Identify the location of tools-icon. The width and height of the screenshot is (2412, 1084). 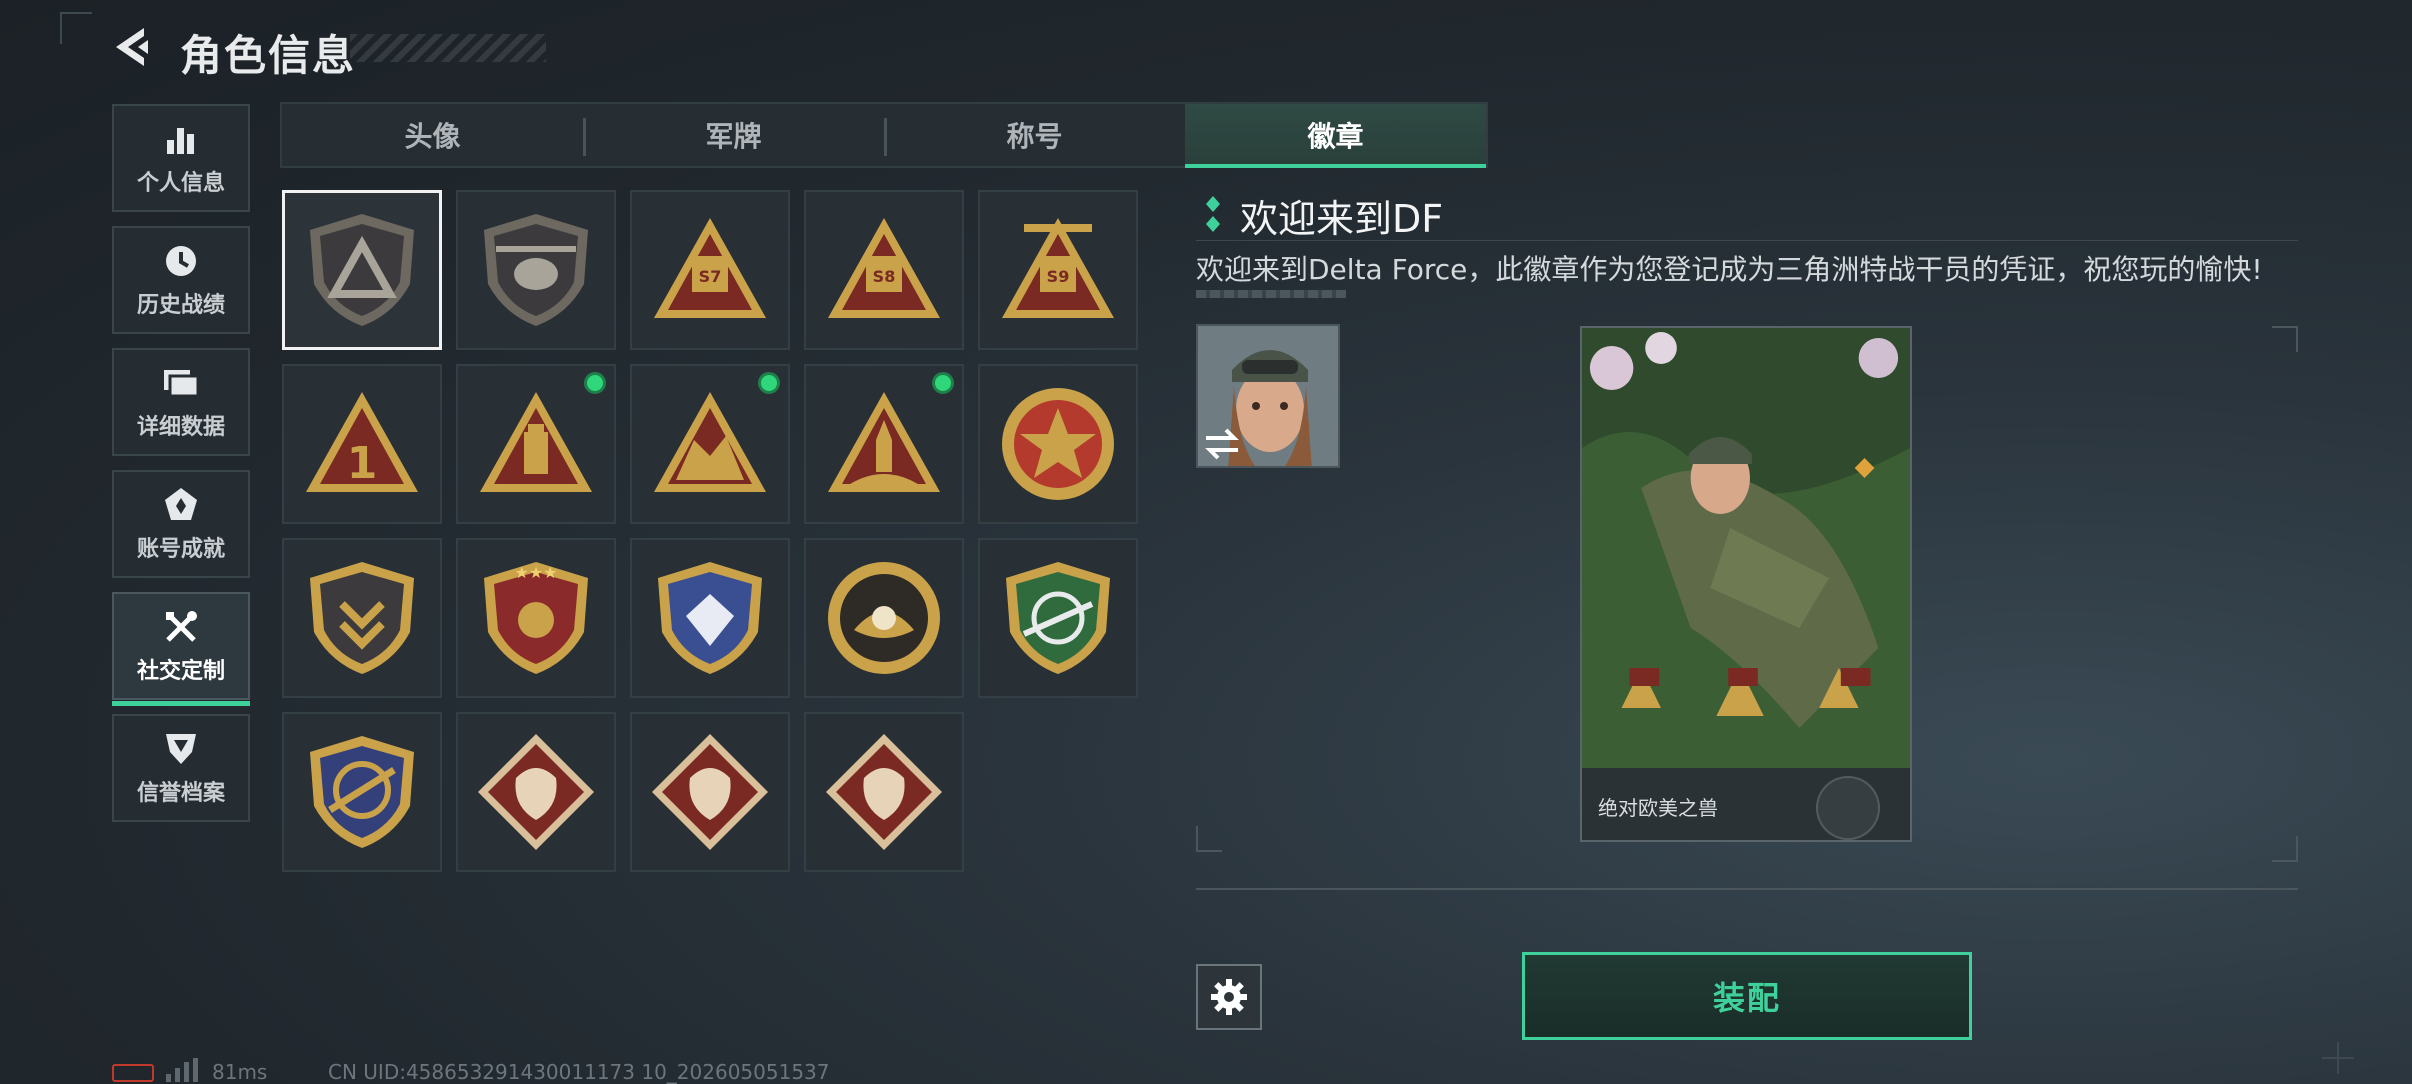
(181, 627).